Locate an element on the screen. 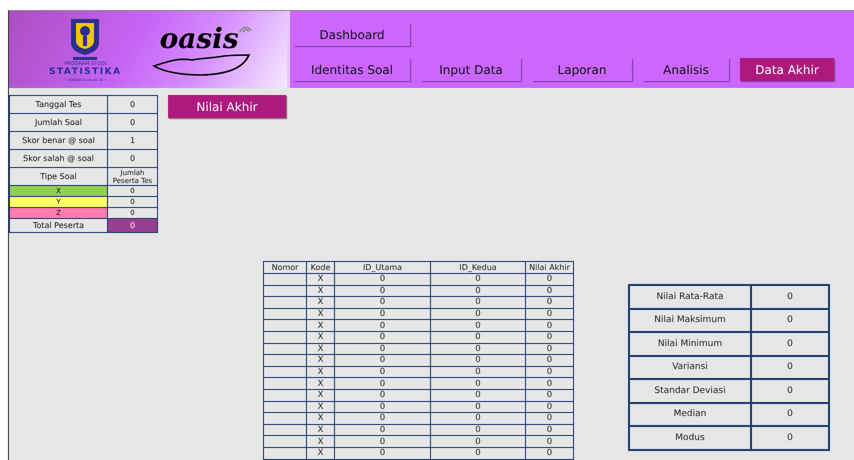 The height and width of the screenshot is (460, 854). column-header: Nilai Akhir is located at coordinates (549, 267).